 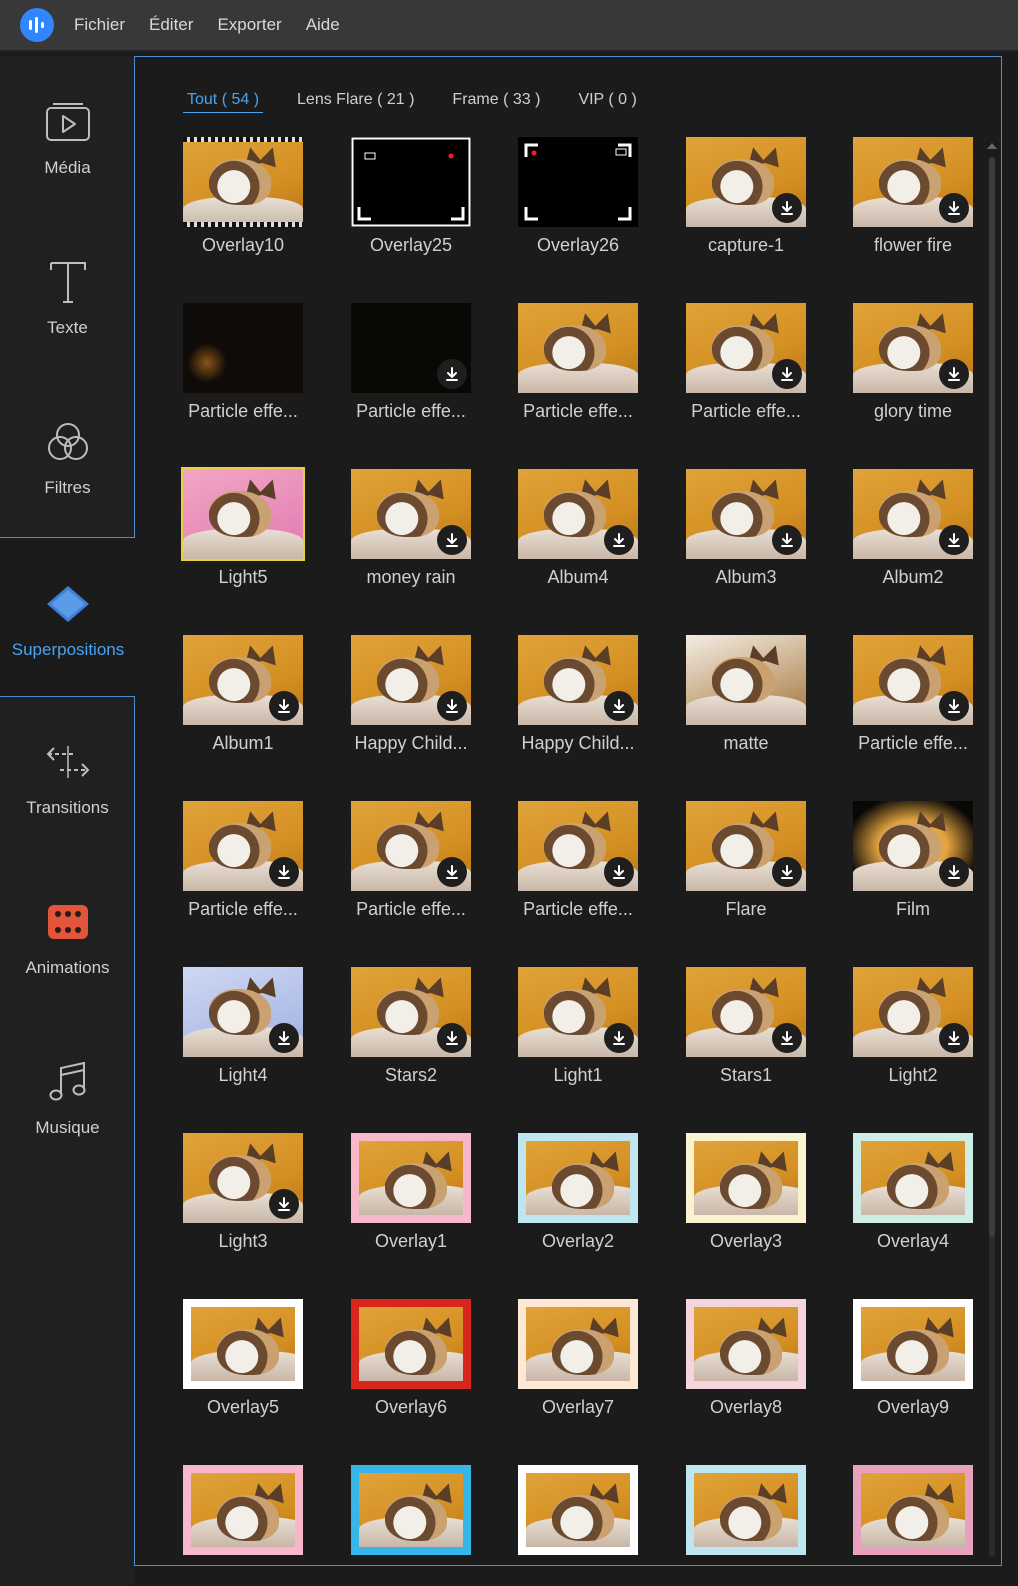 I want to click on overlay-card: Overlay6, so click(x=411, y=1374).